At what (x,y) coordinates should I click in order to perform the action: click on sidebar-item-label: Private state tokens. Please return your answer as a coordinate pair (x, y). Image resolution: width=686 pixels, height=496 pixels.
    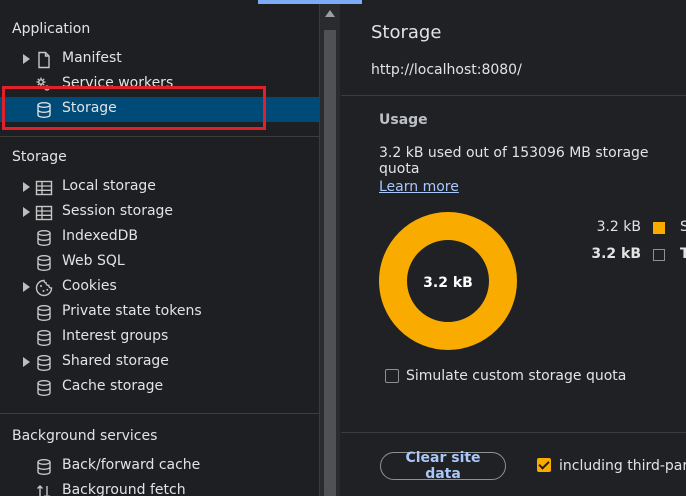
    Looking at the image, I should click on (132, 311).